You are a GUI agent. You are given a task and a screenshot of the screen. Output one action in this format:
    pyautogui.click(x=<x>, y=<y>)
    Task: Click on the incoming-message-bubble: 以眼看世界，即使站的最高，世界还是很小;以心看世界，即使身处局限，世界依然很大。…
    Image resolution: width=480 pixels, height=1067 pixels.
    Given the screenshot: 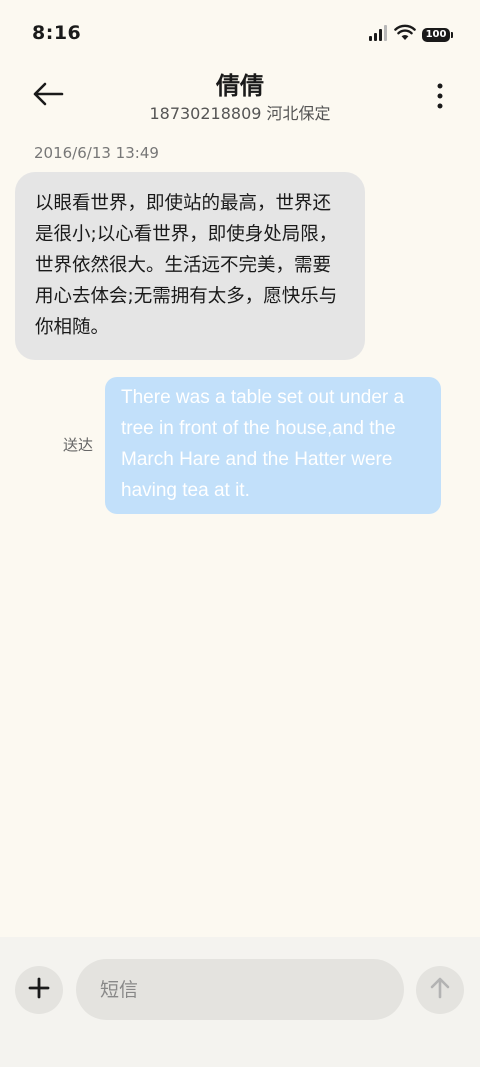 What is the action you would take?
    pyautogui.click(x=190, y=266)
    